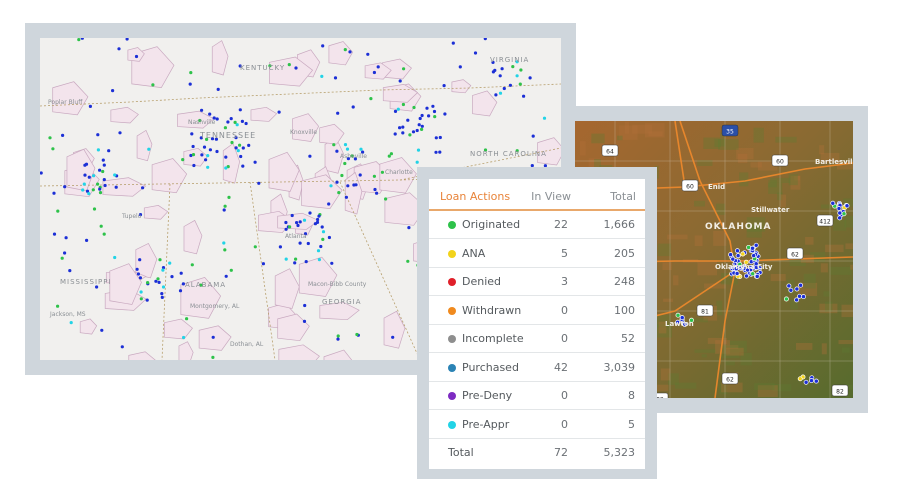 This screenshot has height=495, width=900. I want to click on table-row: Purchased 42 3,039, so click(537, 367).